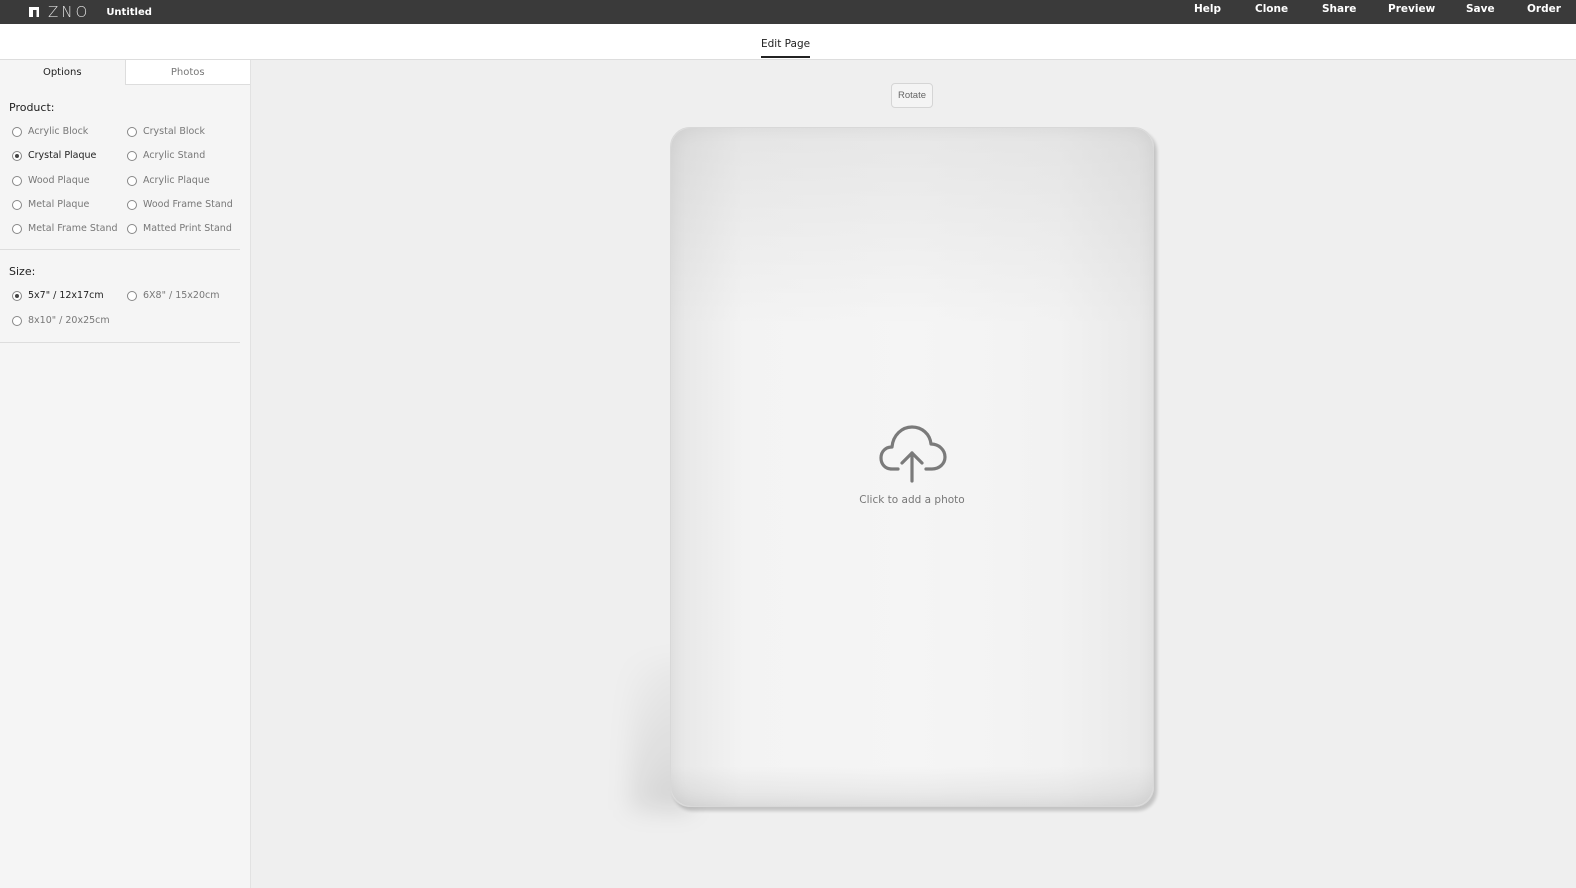 The image size is (1576, 888). I want to click on product-option-metal-plaque: Metal Plaque, so click(50, 204).